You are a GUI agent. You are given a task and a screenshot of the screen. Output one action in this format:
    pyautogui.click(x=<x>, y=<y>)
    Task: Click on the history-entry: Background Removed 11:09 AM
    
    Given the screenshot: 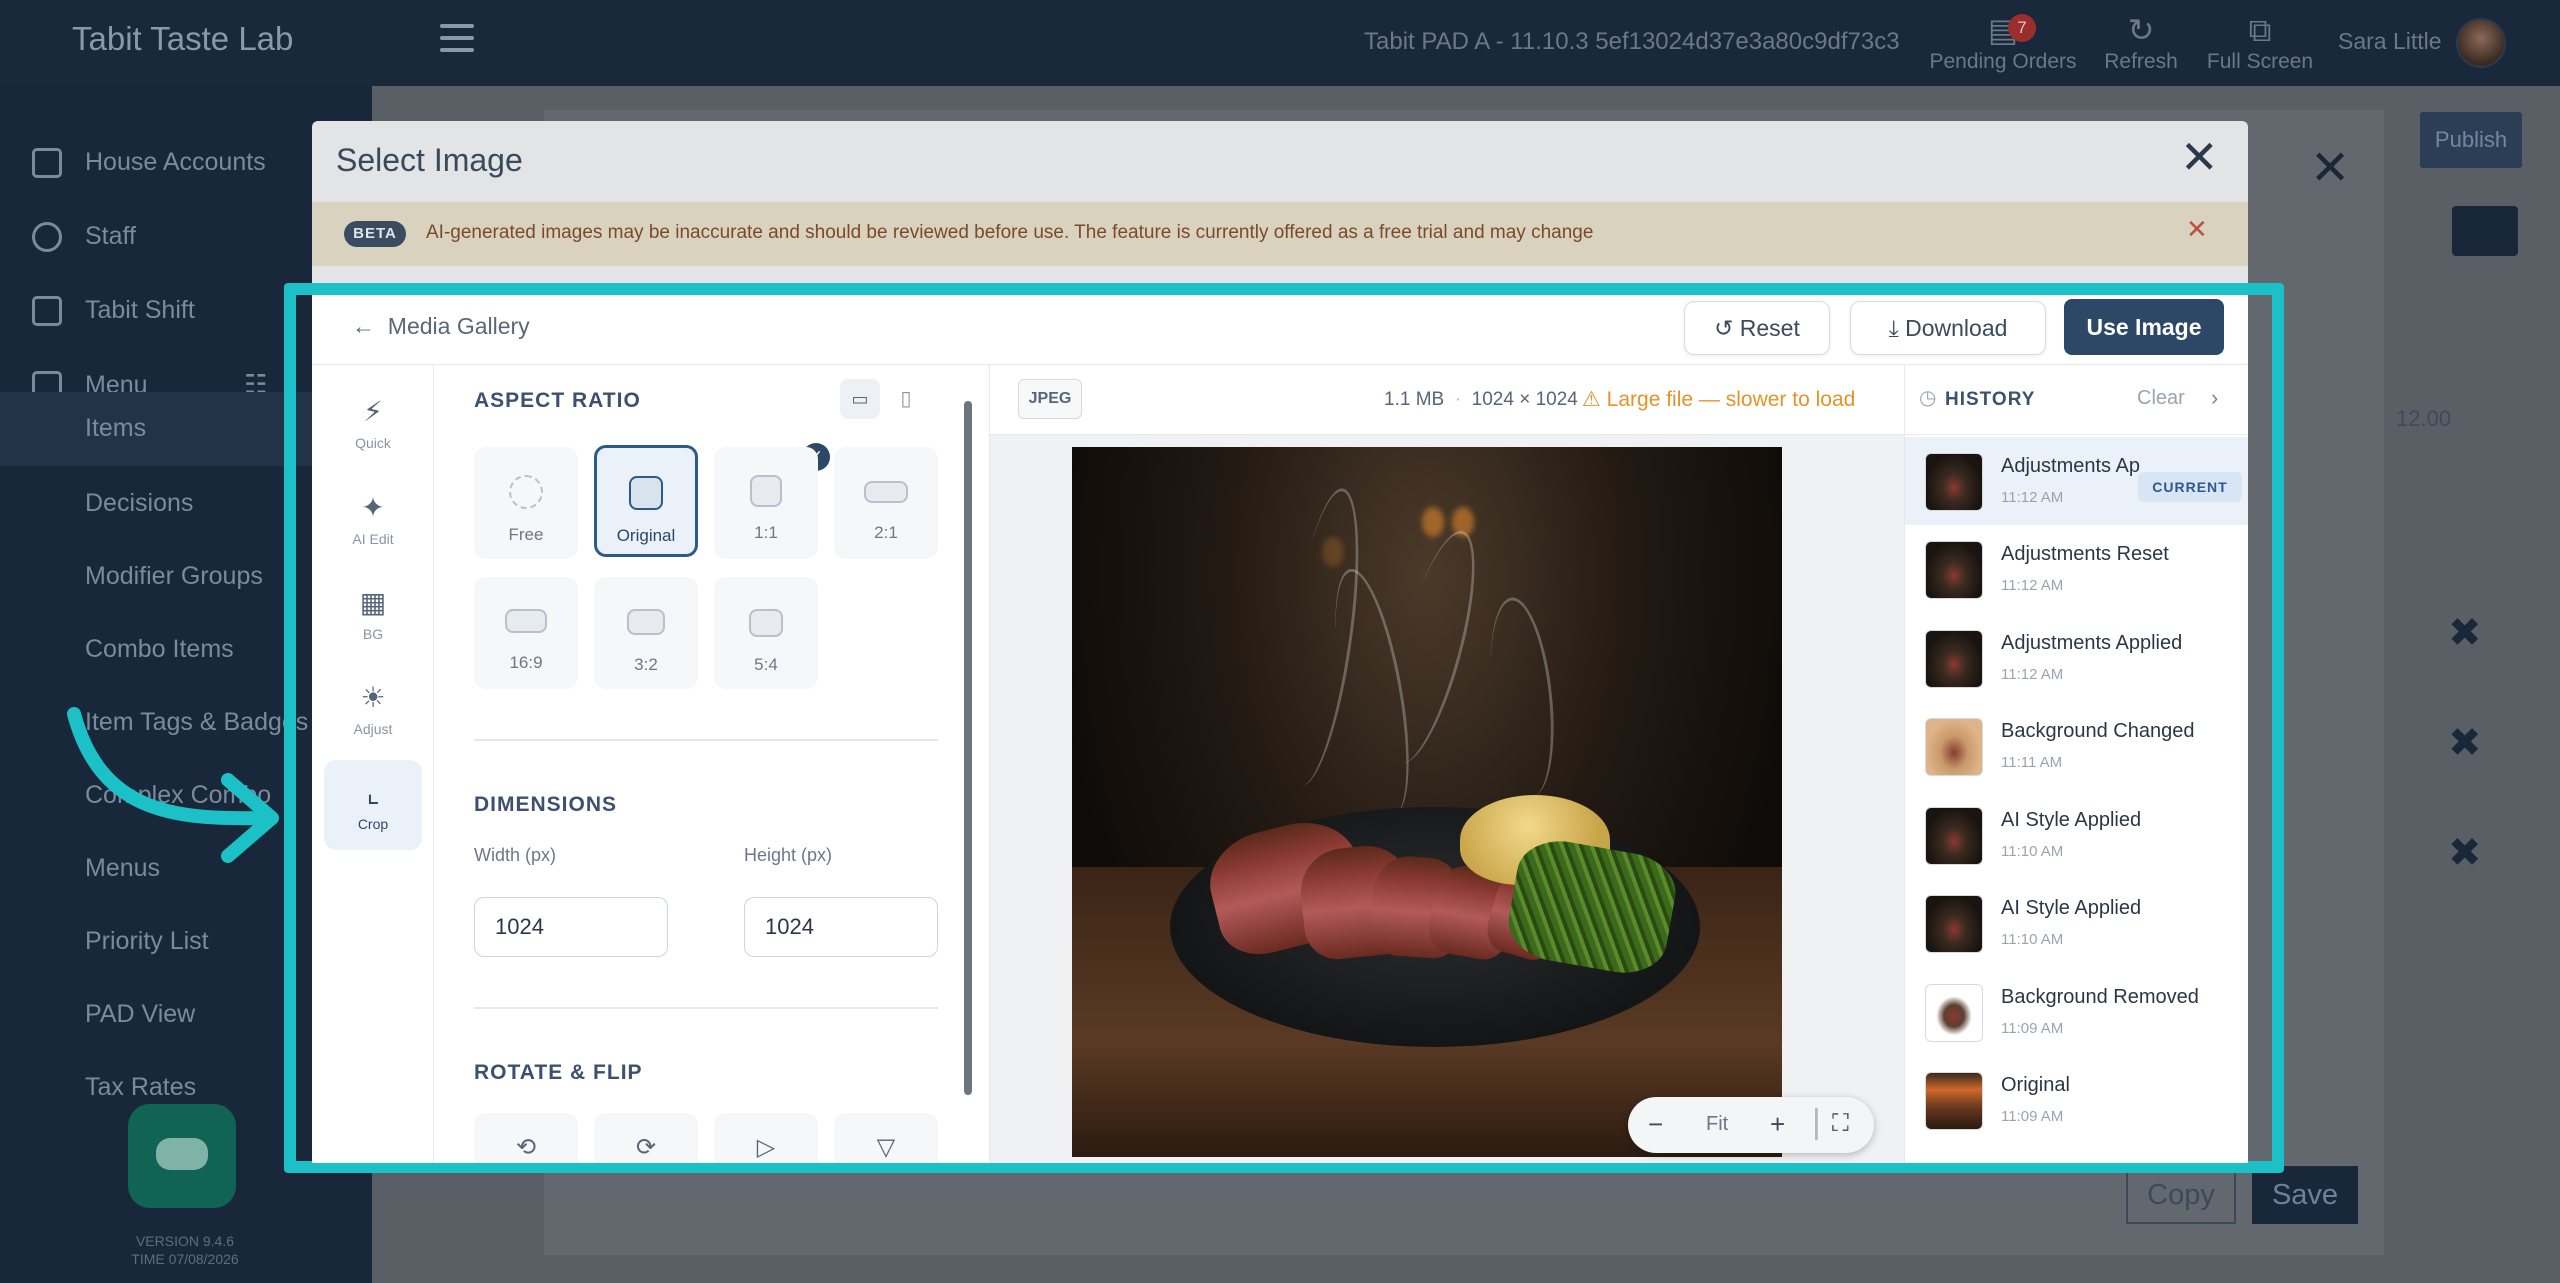 What is the action you would take?
    pyautogui.click(x=2076, y=1012)
    